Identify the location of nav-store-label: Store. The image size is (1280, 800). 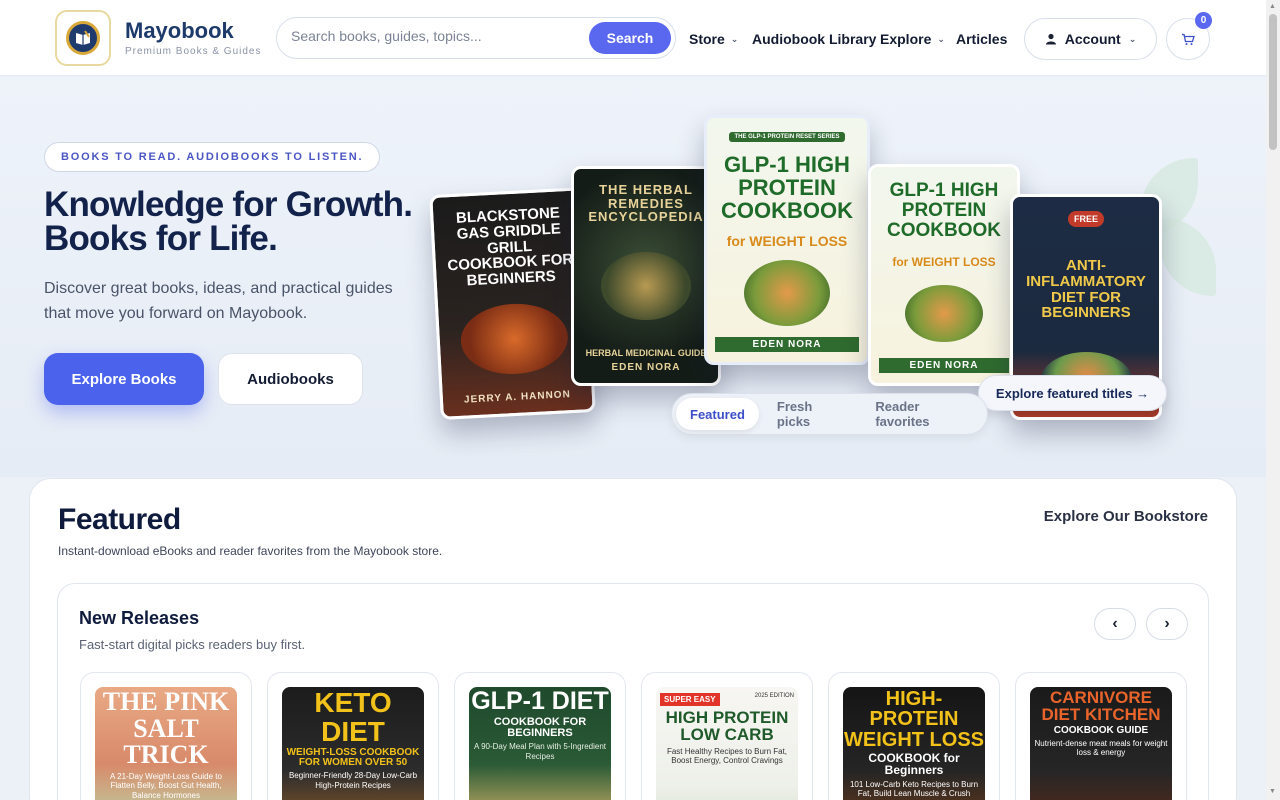
(707, 39).